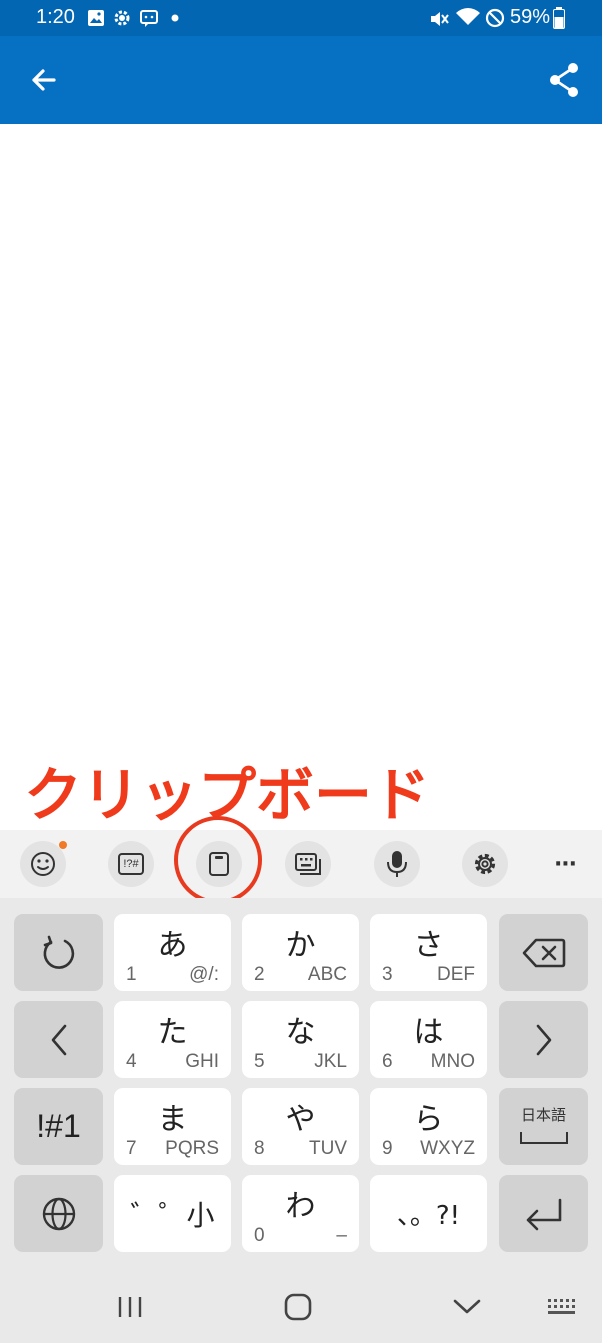 The height and width of the screenshot is (1343, 602). Describe the element at coordinates (122, 18) in the screenshot. I see `gear-icon` at that location.